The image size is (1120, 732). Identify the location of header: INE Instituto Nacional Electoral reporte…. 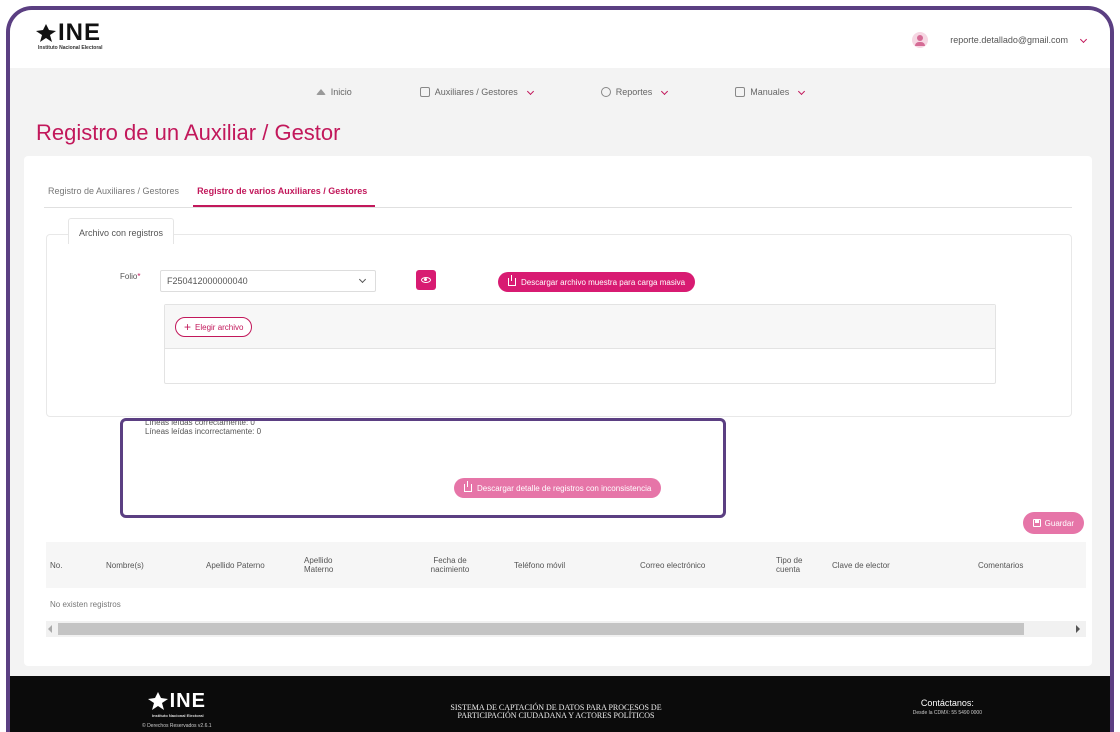
(560, 39).